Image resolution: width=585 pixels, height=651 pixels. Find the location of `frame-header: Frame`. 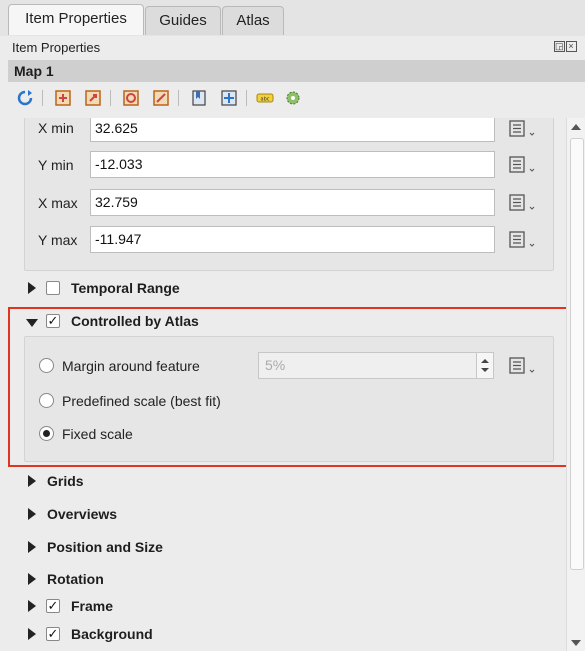

frame-header: Frame is located at coordinates (92, 606).